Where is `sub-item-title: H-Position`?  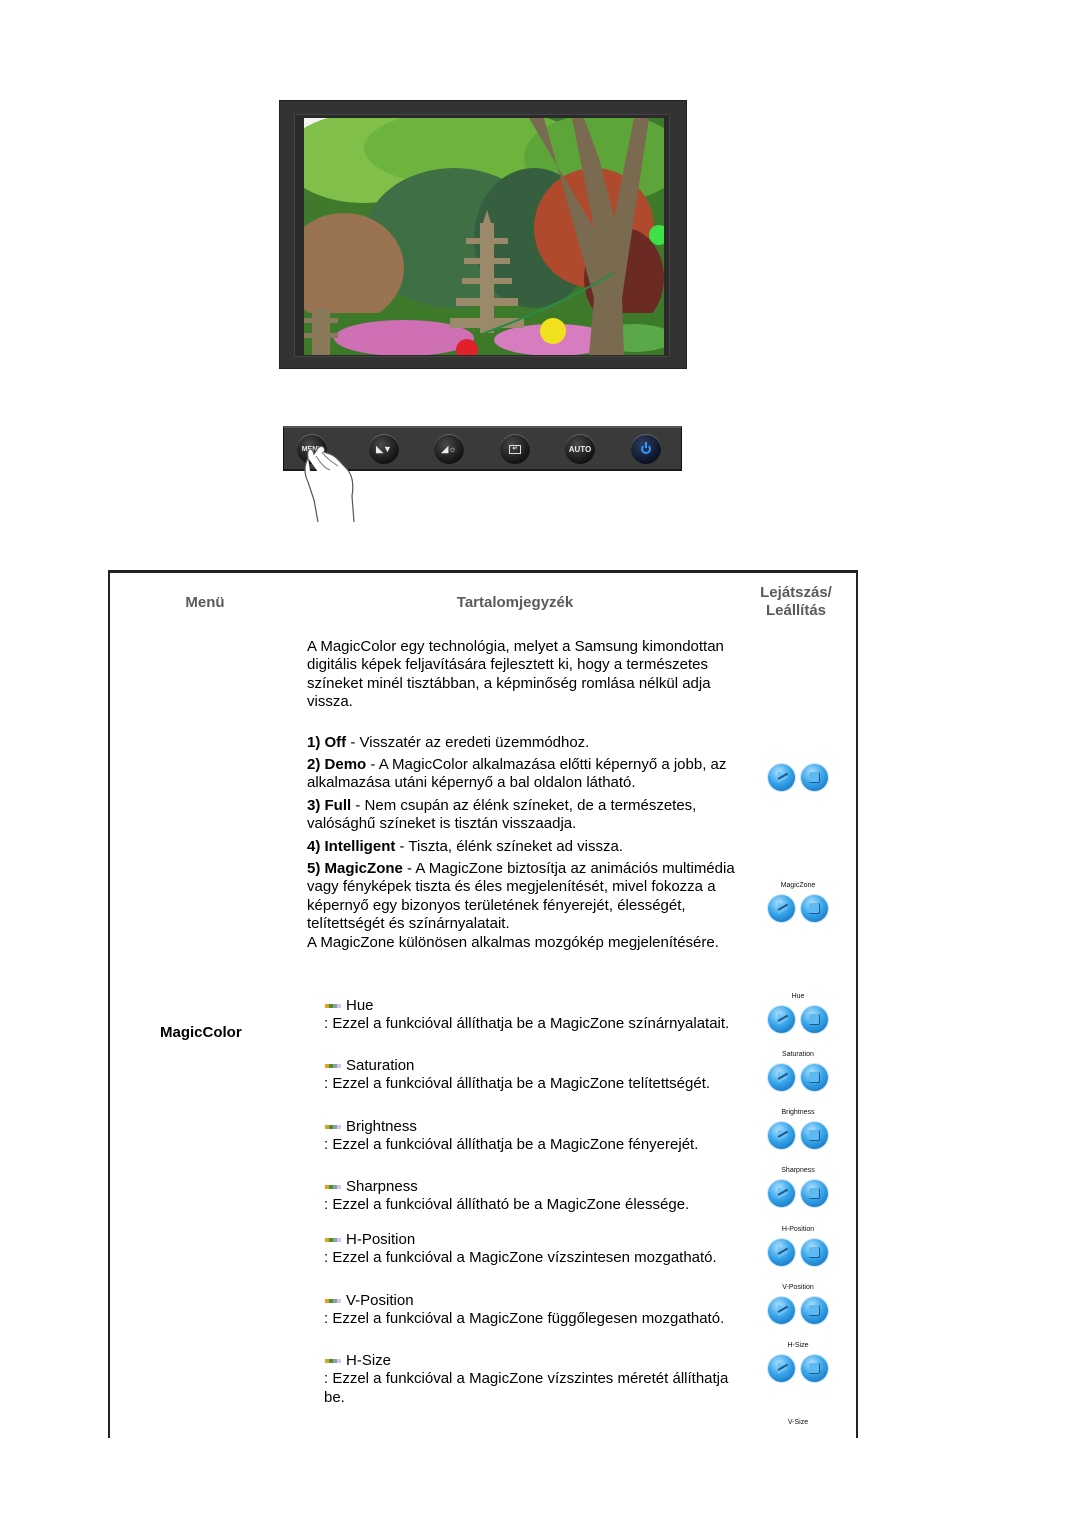
sub-item-title: H-Position is located at coordinates (381, 1239).